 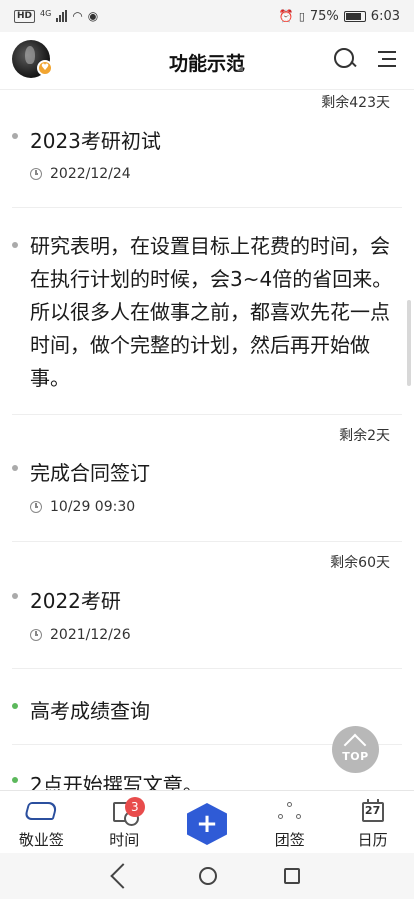 What do you see at coordinates (90, 174) in the screenshot?
I see `item-date-text: 2022/12/24` at bounding box center [90, 174].